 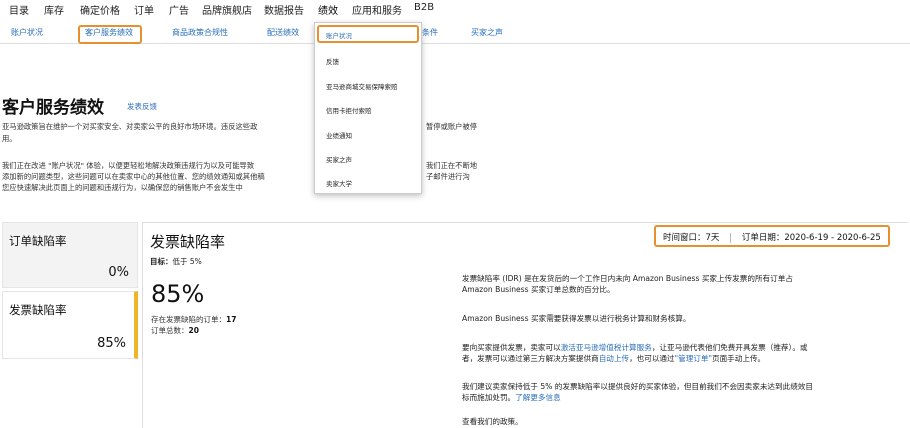 I want to click on nav-b2b: B2B, so click(x=424, y=7).